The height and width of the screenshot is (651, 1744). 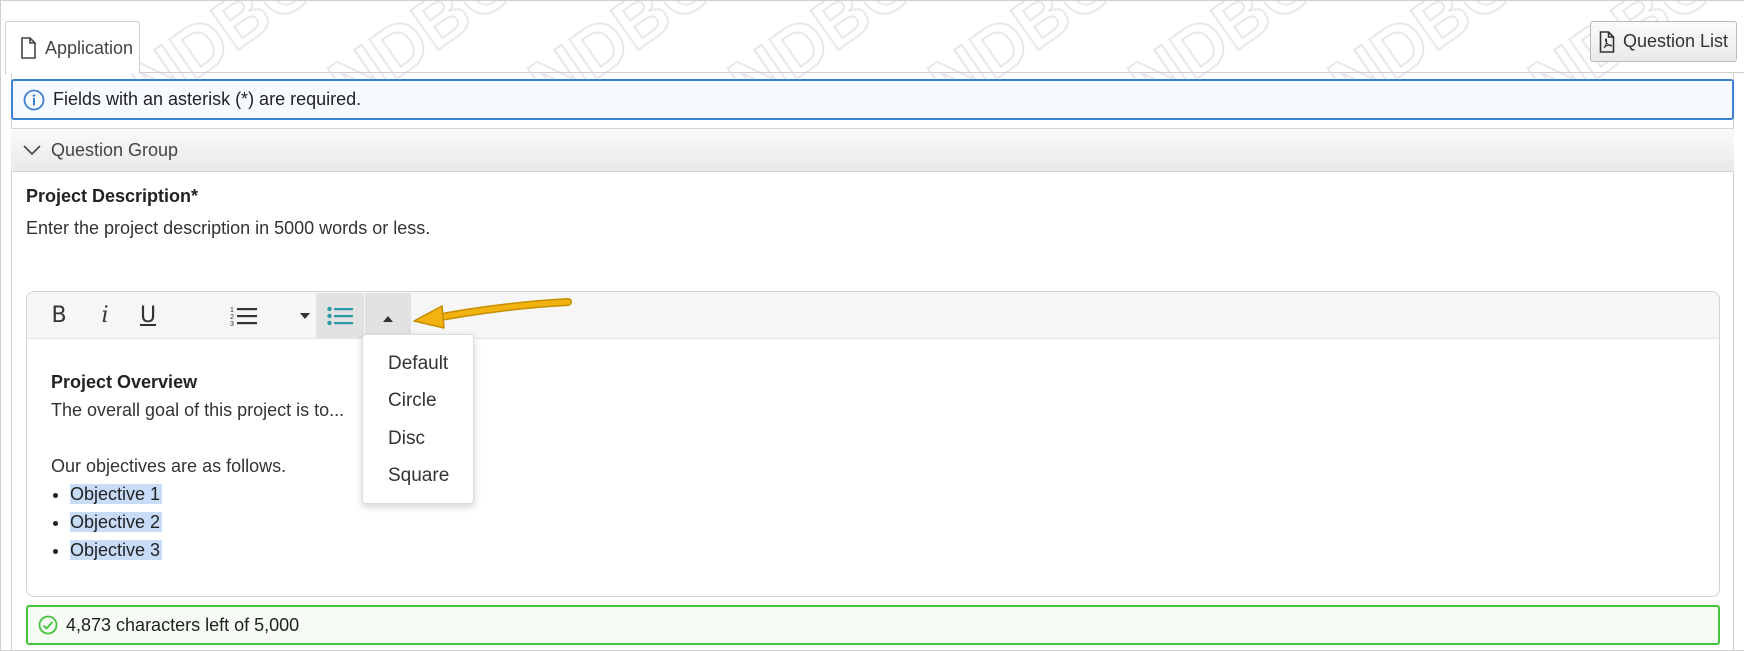 I want to click on list-item: Objective 1, so click(x=207, y=494).